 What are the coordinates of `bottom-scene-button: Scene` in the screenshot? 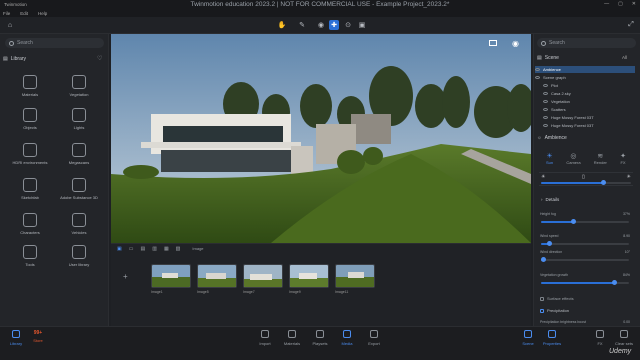 It's located at (528, 338).